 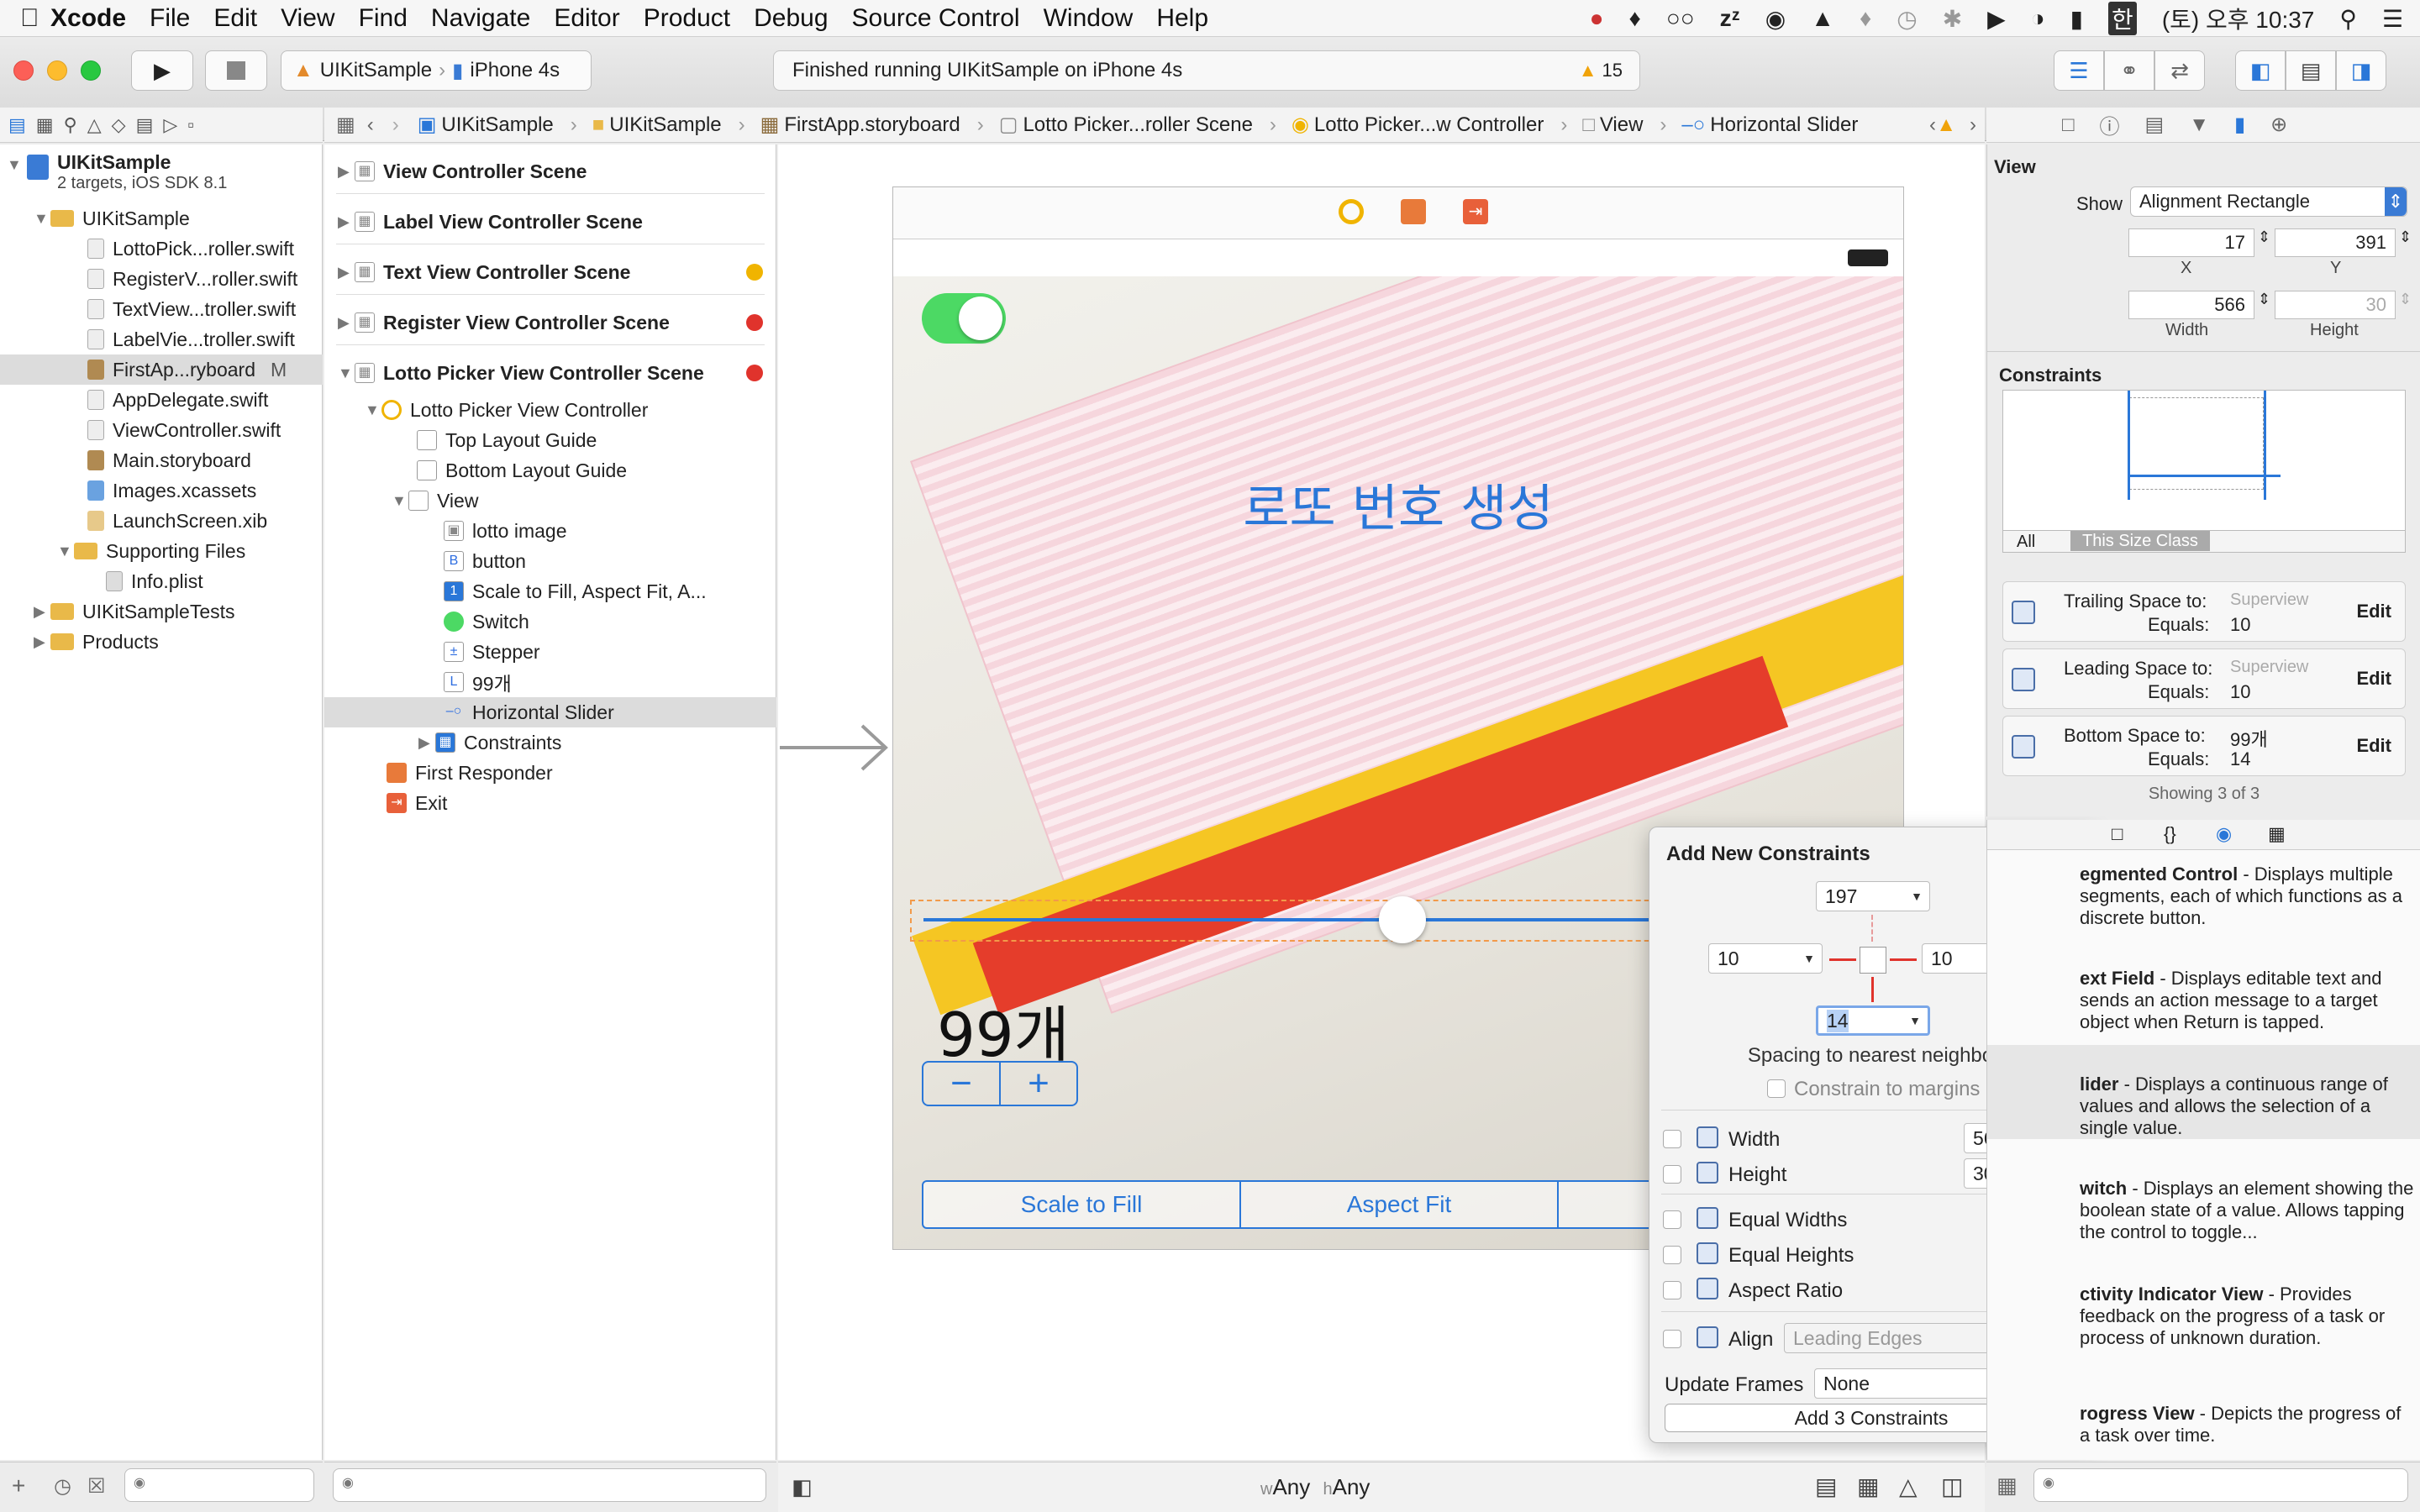 I want to click on glasses-icon: ○○, so click(x=1680, y=18).